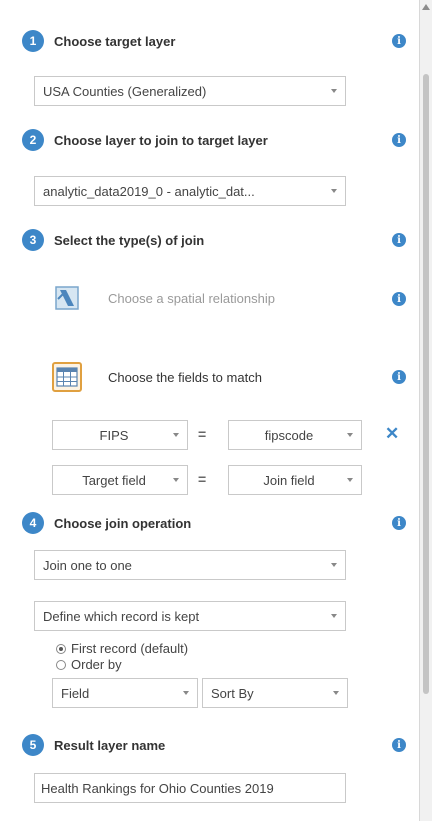 The height and width of the screenshot is (821, 432). I want to click on order-field-value: Field, so click(75, 693).